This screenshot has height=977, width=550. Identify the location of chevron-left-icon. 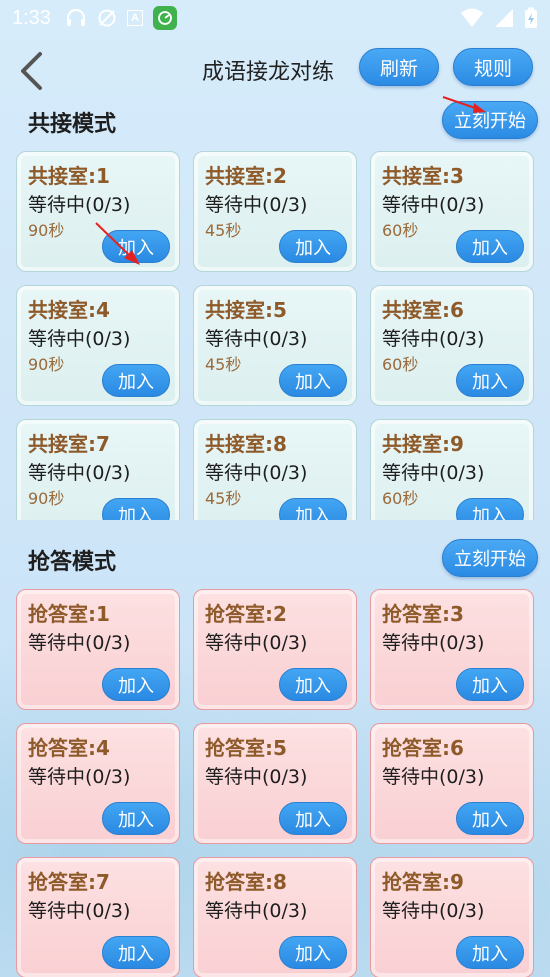
(31, 71).